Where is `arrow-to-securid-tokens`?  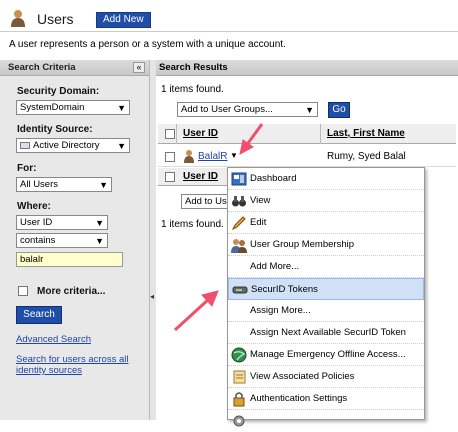 arrow-to-securid-tokens is located at coordinates (196, 311).